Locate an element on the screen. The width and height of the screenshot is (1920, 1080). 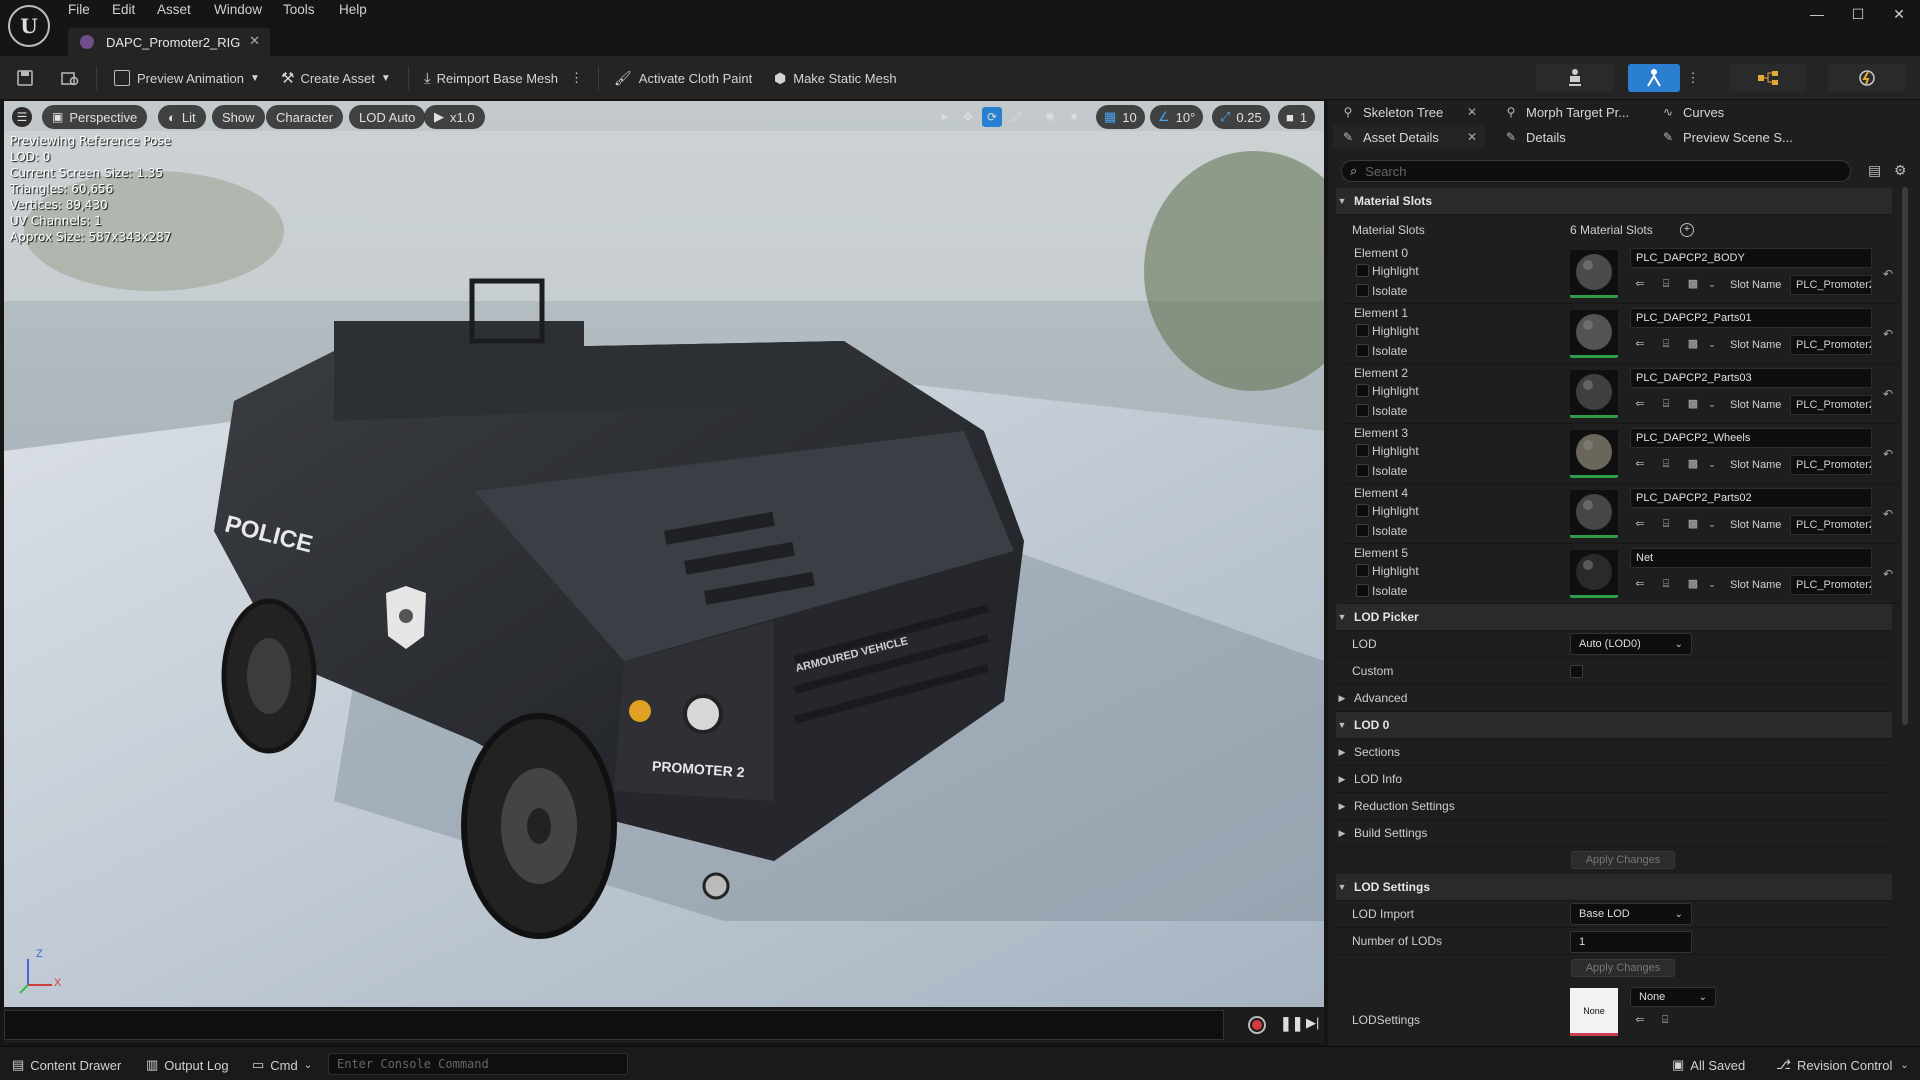
menu-help: Help is located at coordinates (353, 10).